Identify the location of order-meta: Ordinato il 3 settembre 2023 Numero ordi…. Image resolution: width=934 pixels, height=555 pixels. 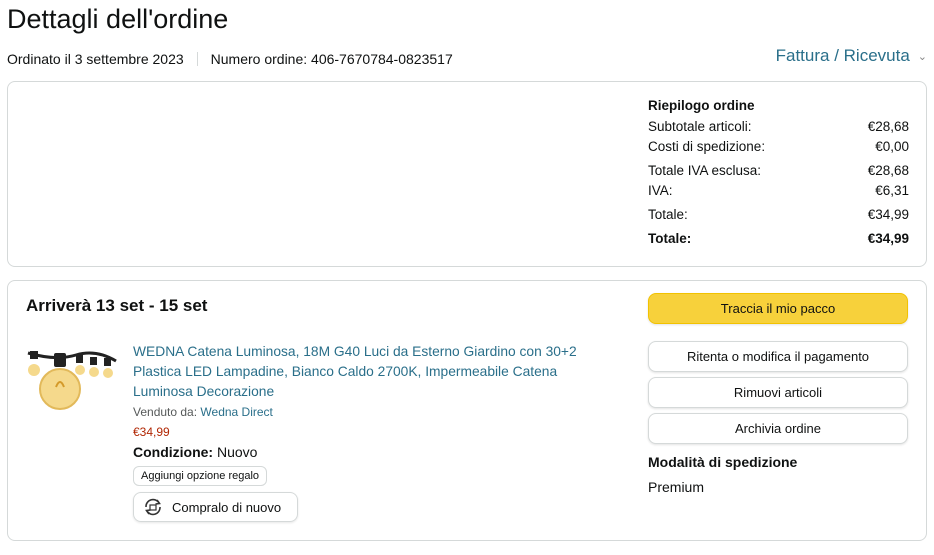
(230, 59).